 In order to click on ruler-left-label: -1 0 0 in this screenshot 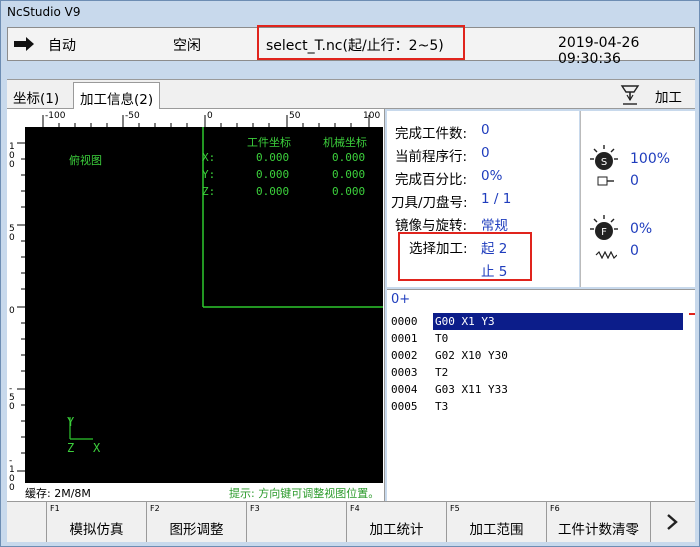, I will do `click(12, 474)`.